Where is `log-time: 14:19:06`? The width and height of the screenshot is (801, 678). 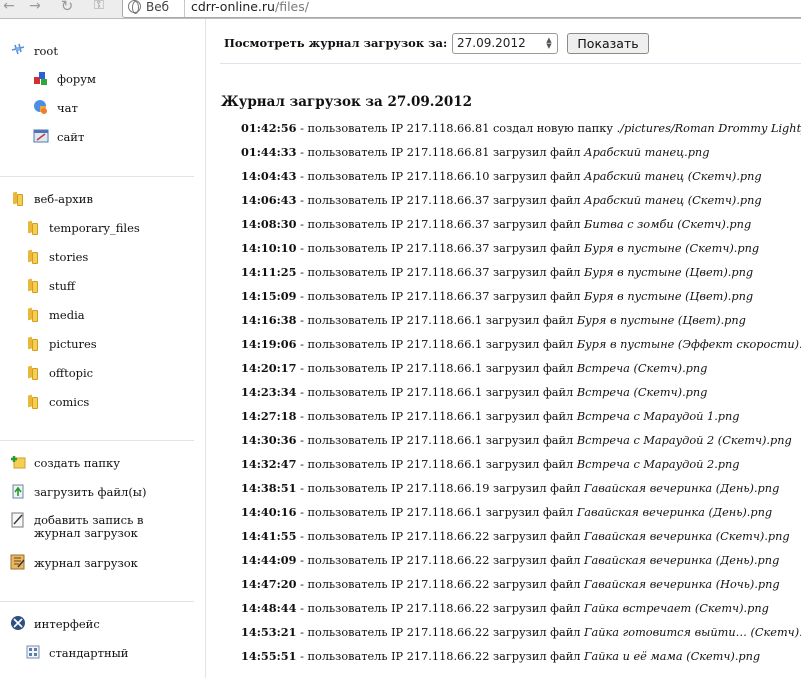
log-time: 14:19:06 is located at coordinates (269, 344).